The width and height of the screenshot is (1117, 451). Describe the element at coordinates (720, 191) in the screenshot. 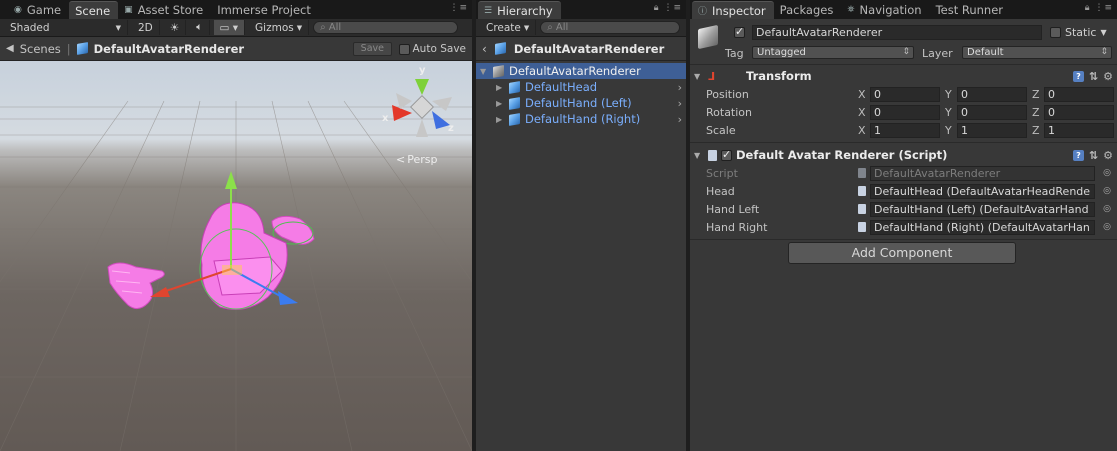

I see `head-label: Head` at that location.